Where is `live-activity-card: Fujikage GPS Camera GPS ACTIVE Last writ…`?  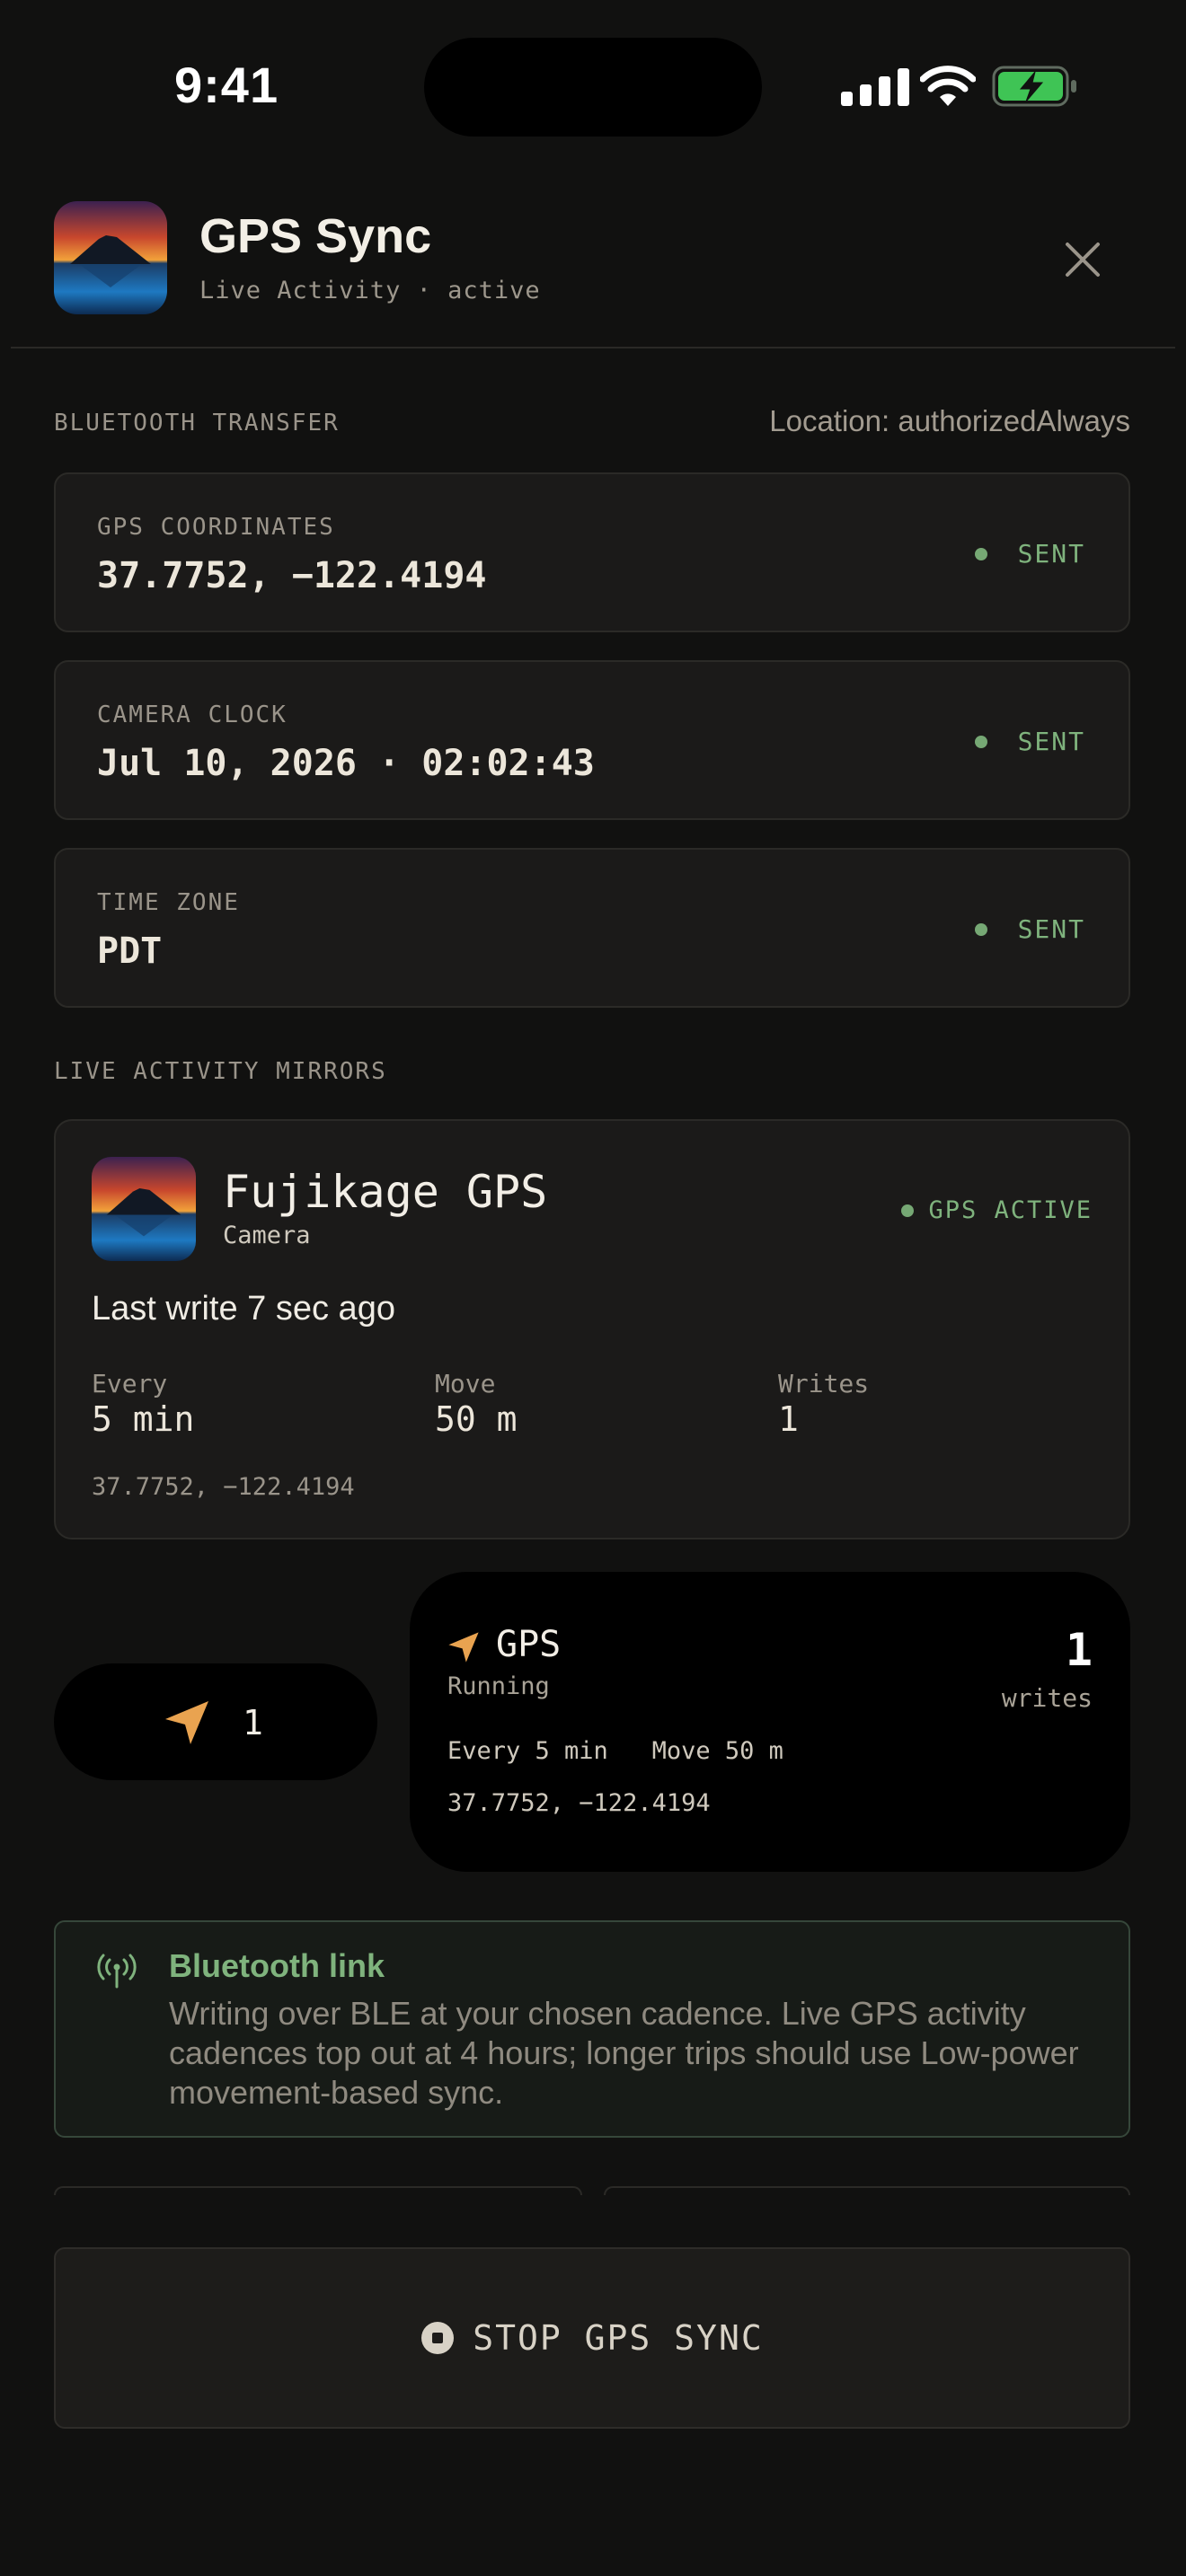
live-activity-card: Fujikage GPS Camera GPS ACTIVE Last writ… is located at coordinates (592, 1329).